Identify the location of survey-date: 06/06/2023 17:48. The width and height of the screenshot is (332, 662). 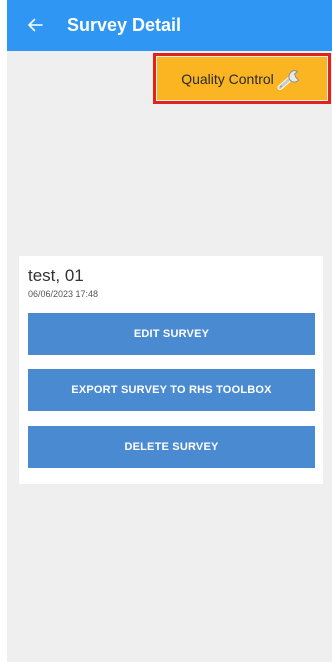
(63, 294).